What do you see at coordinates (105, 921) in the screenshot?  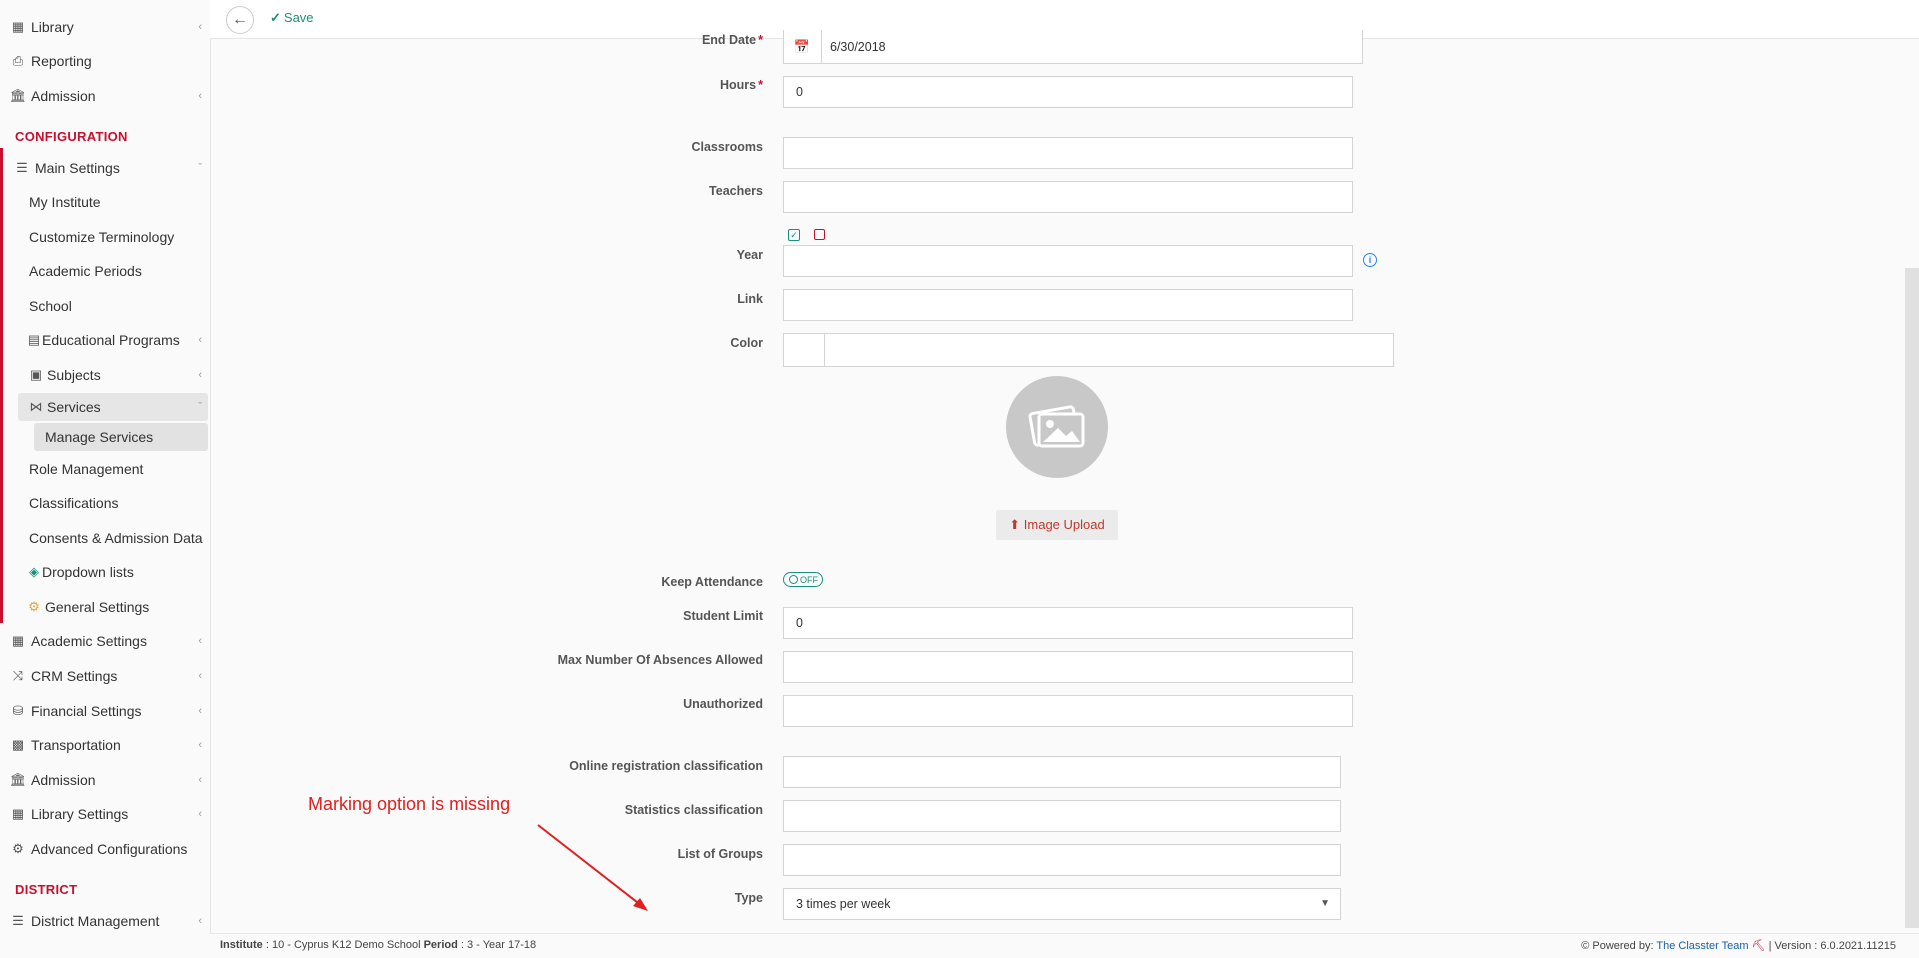 I see `sidebar-item-district-management: ☰ District Management ‹` at bounding box center [105, 921].